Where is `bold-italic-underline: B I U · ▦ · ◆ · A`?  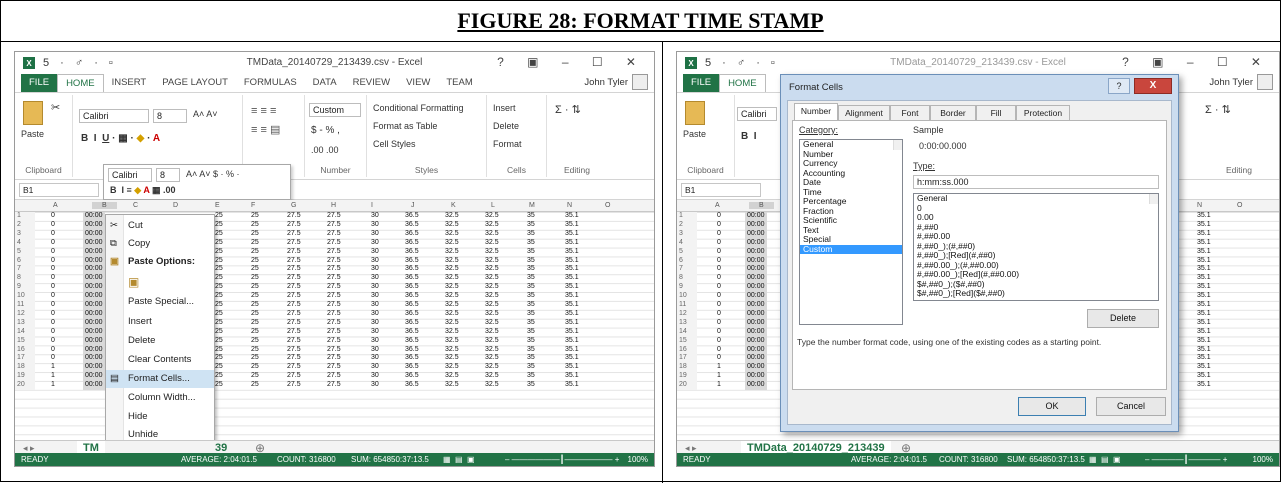
bold-italic-underline: B I U · ▦ · ◆ · A is located at coordinates (120, 138).